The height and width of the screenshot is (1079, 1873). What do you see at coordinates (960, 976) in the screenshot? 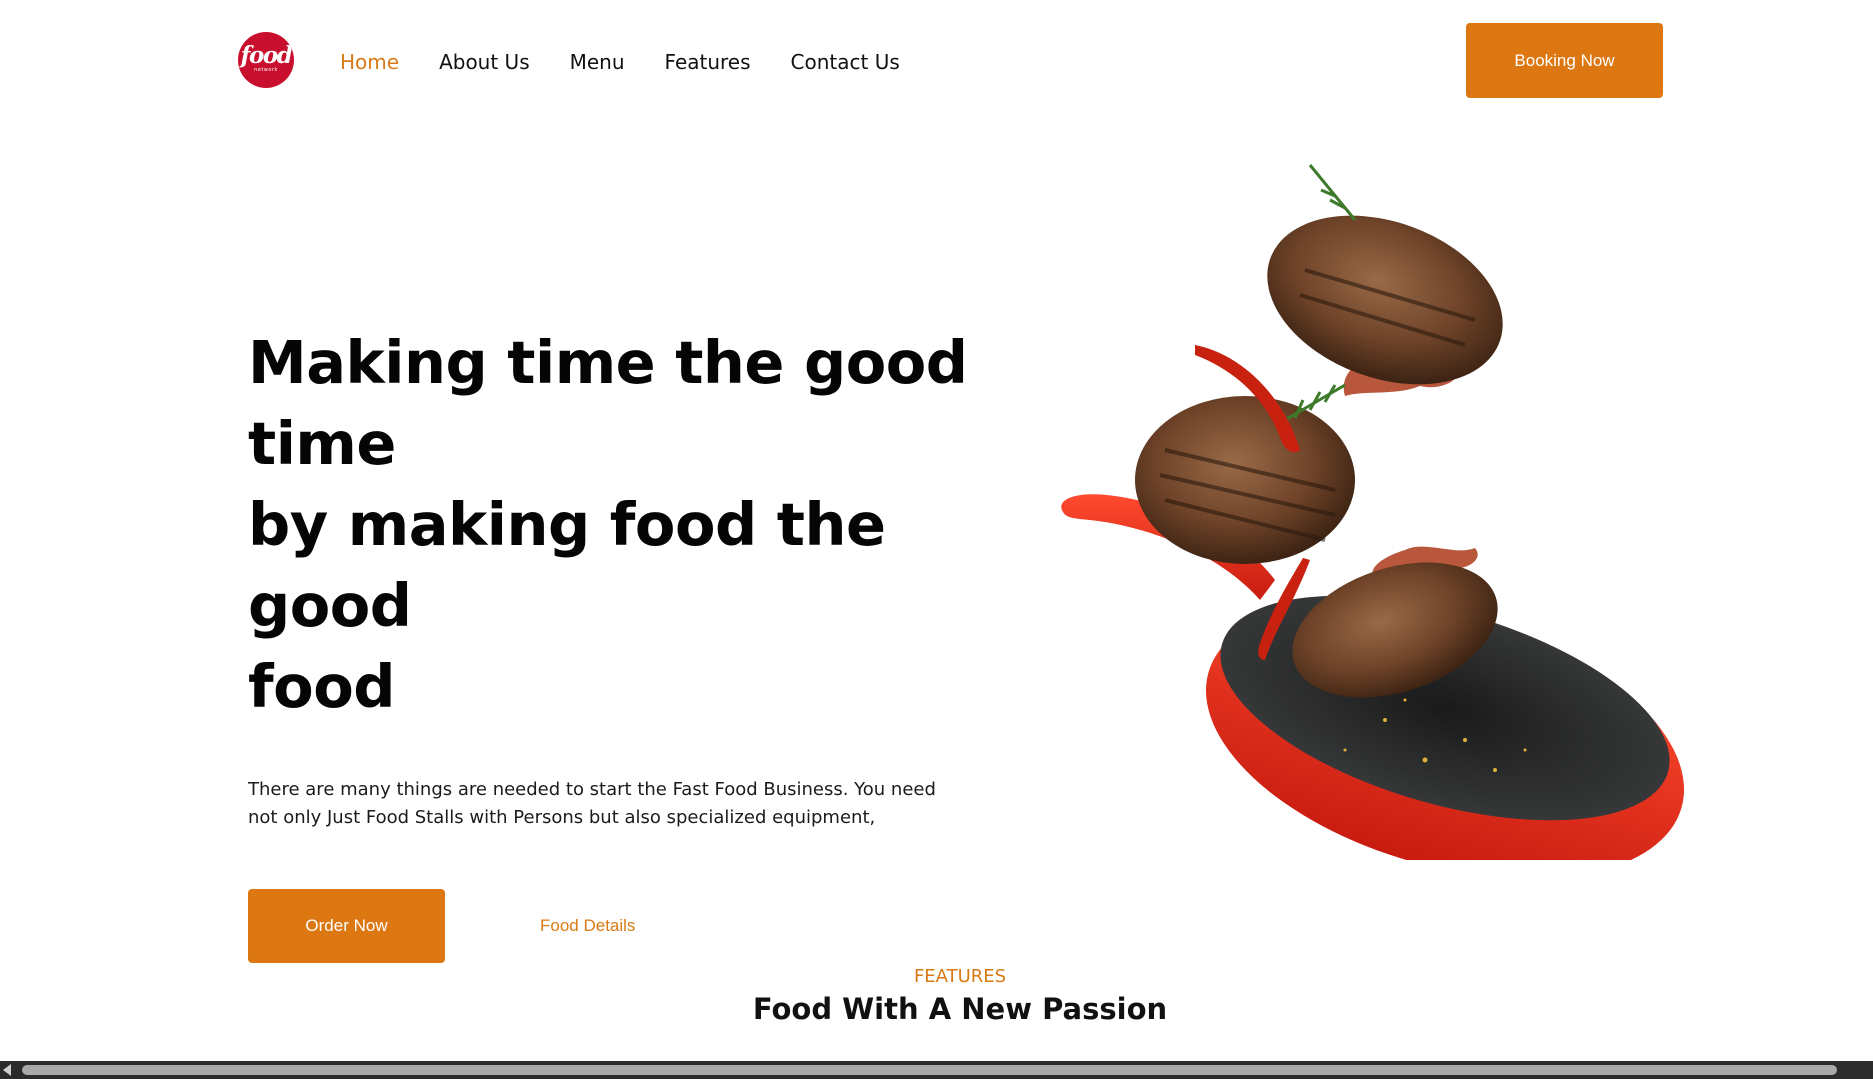
I see `features-label: FEATURES` at bounding box center [960, 976].